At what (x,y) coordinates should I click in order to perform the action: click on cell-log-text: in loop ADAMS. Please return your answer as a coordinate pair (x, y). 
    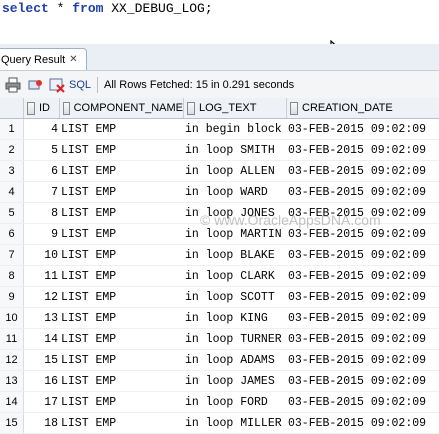
    Looking at the image, I should click on (235, 360).